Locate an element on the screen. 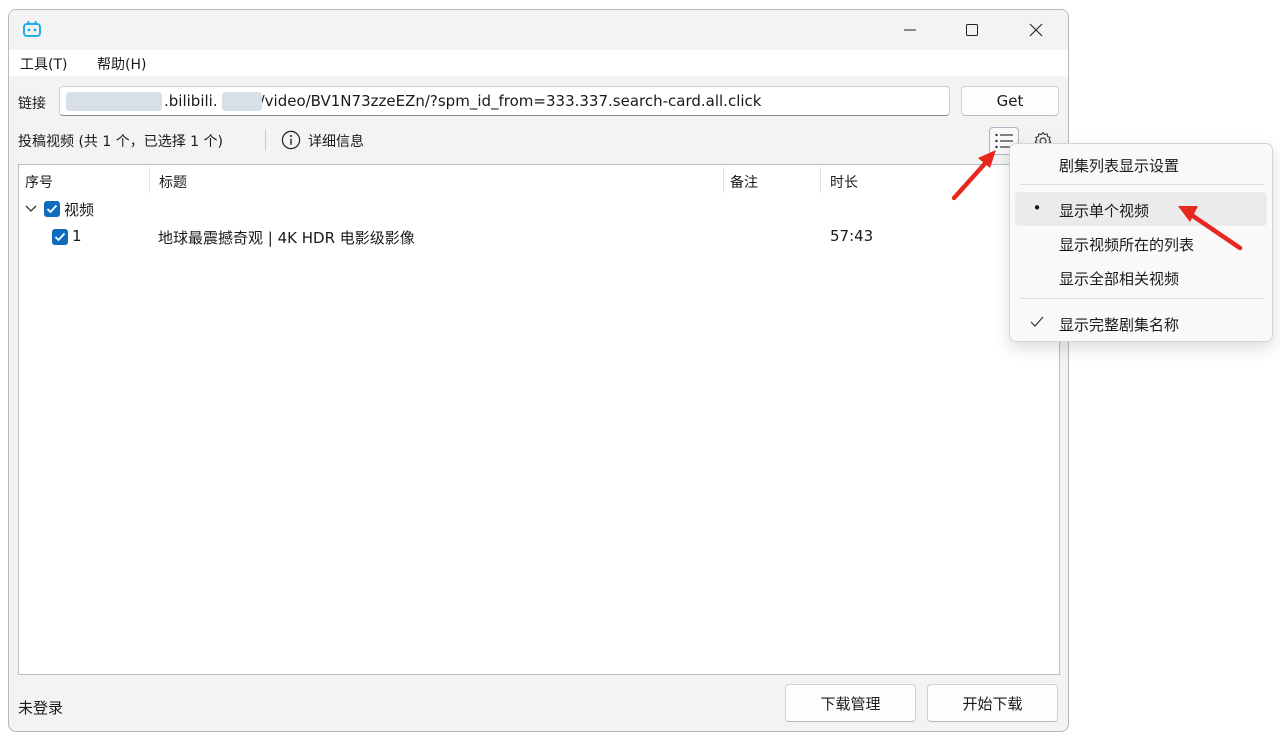  menu-tools: 工具(T) is located at coordinates (43, 64).